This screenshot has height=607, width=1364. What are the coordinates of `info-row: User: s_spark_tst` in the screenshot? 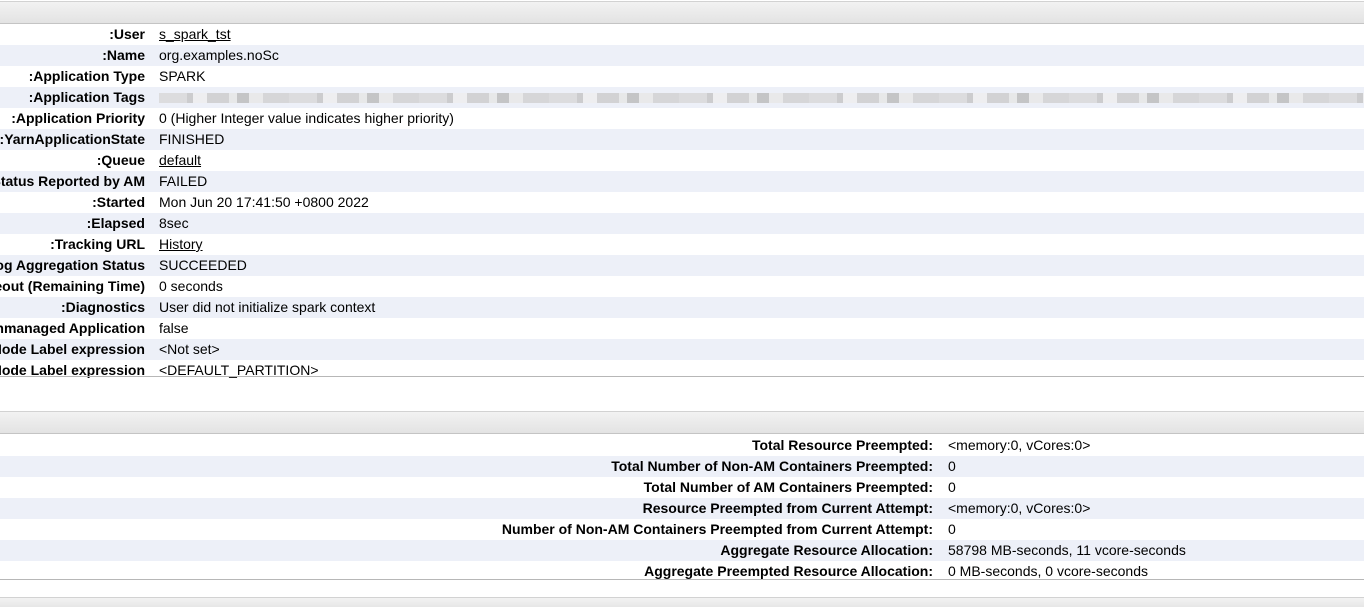 It's located at (682, 34).